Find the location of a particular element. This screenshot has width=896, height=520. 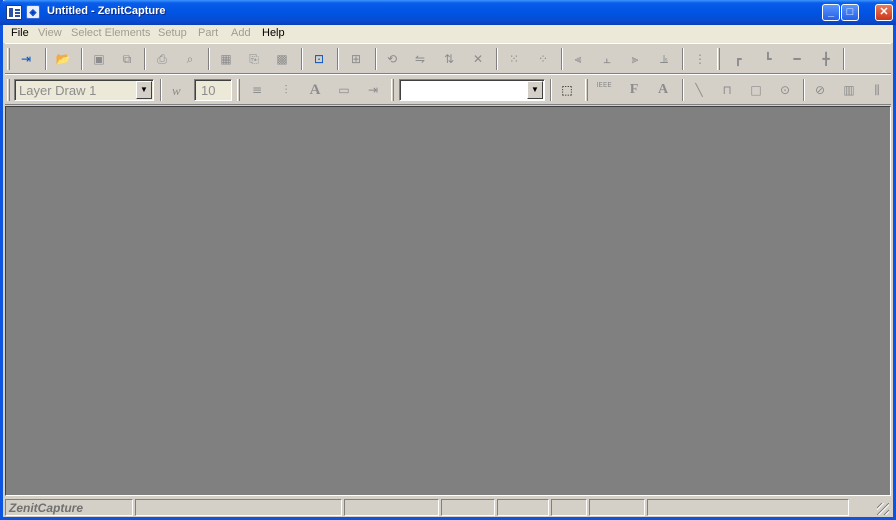

junction-icon: ╋ is located at coordinates (826, 59).